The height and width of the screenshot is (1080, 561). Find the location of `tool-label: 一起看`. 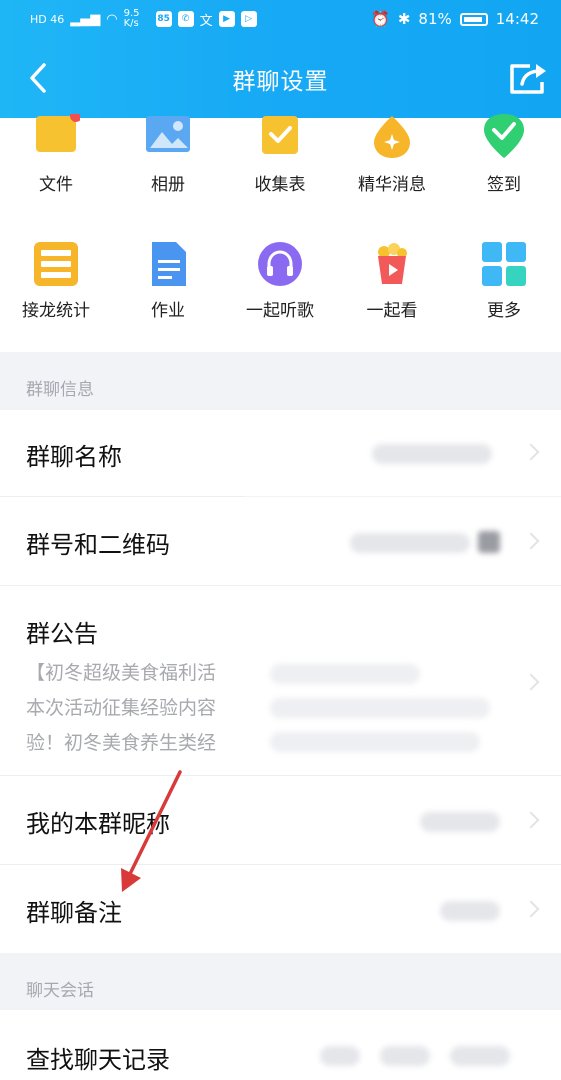

tool-label: 一起看 is located at coordinates (392, 311).